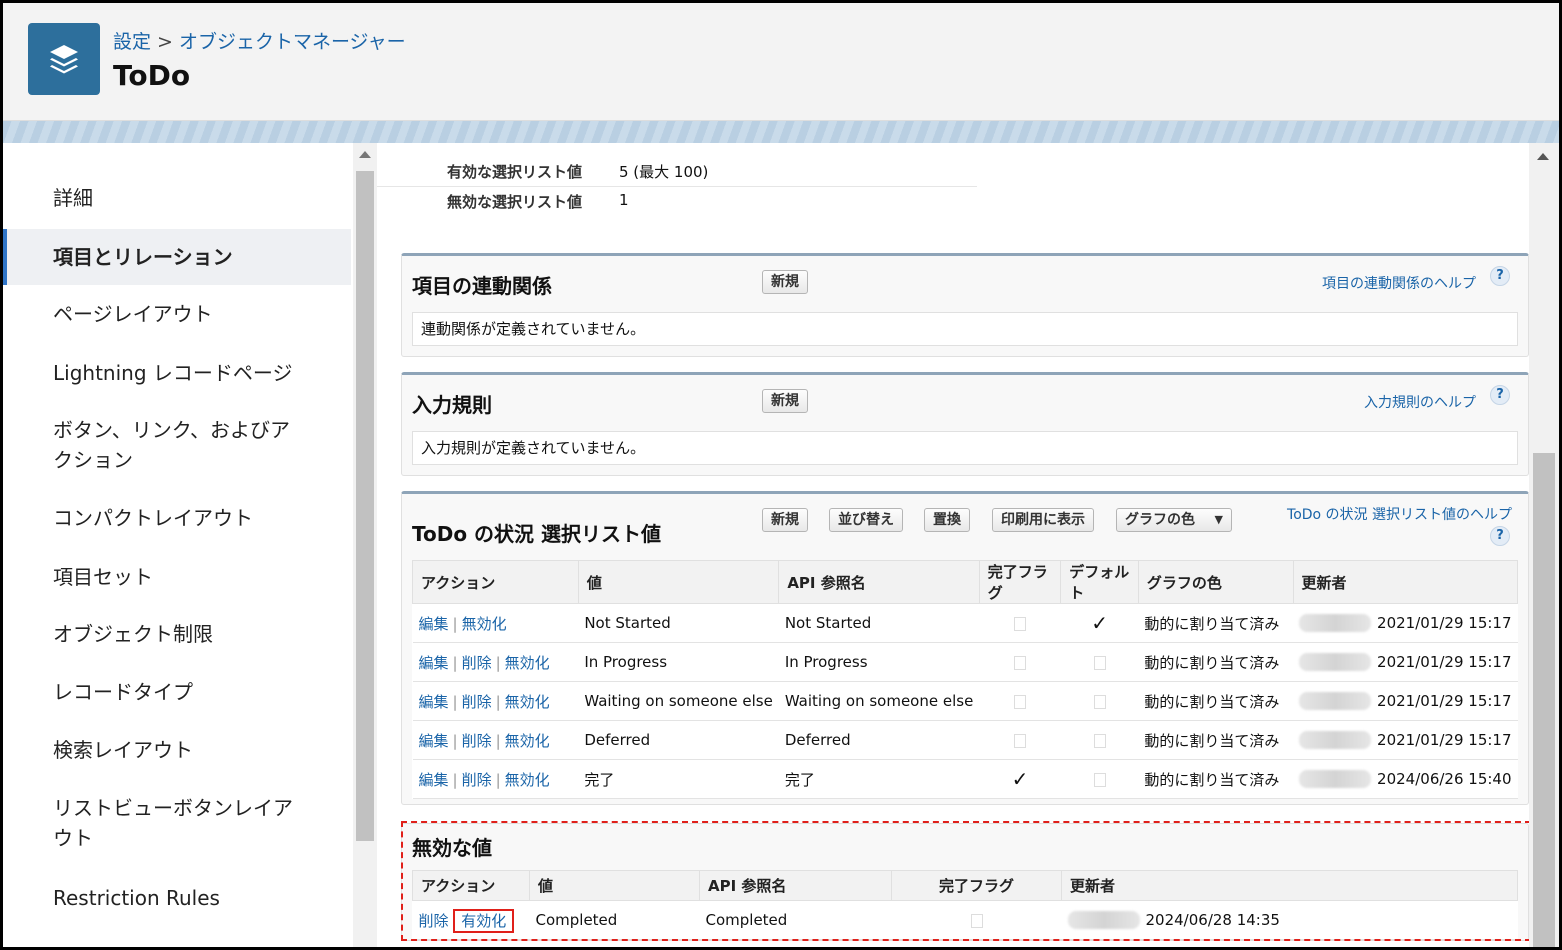  Describe the element at coordinates (965, 448) in the screenshot. I see `validation-rules-message: 入力規則が定義されていません。` at that location.